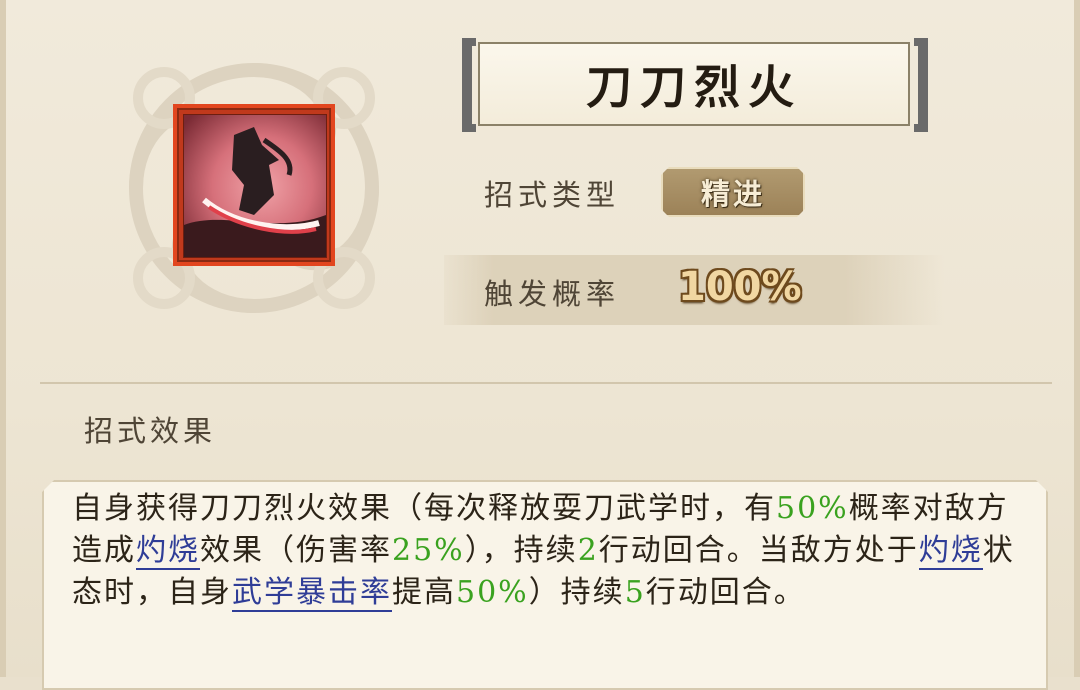 The height and width of the screenshot is (690, 1080). I want to click on skill-type-value: 精进, so click(732, 194).